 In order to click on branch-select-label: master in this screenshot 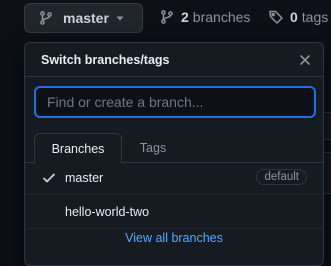, I will do `click(86, 18)`.